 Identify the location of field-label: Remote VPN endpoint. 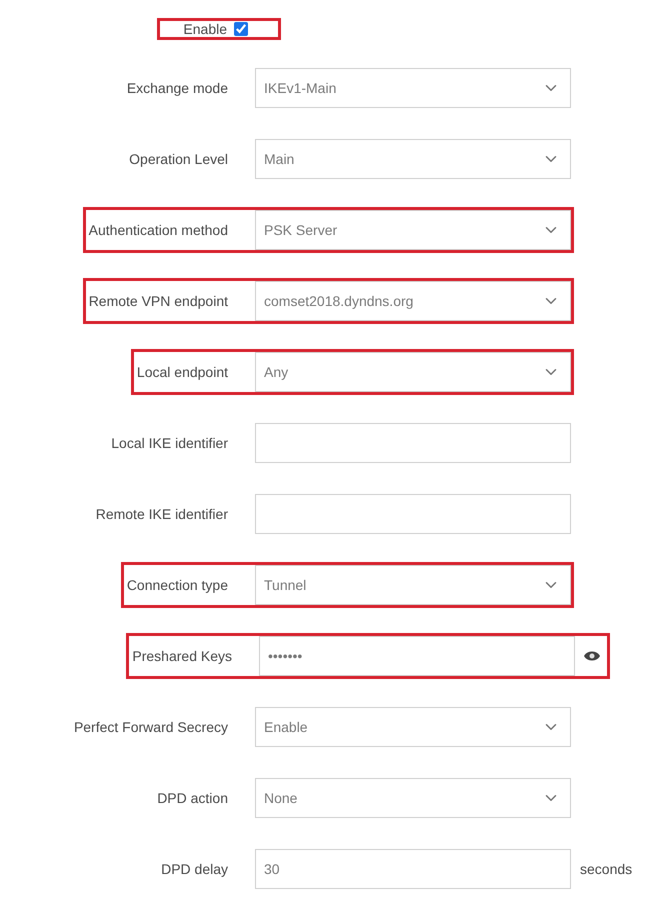
(158, 301).